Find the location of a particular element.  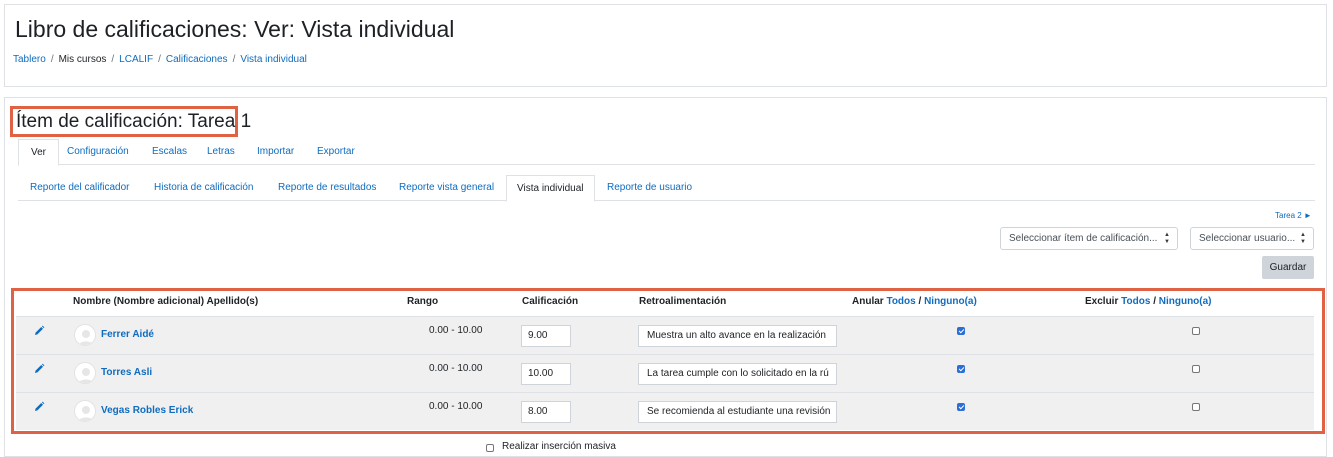

grade-input: 8.00 is located at coordinates (546, 412).